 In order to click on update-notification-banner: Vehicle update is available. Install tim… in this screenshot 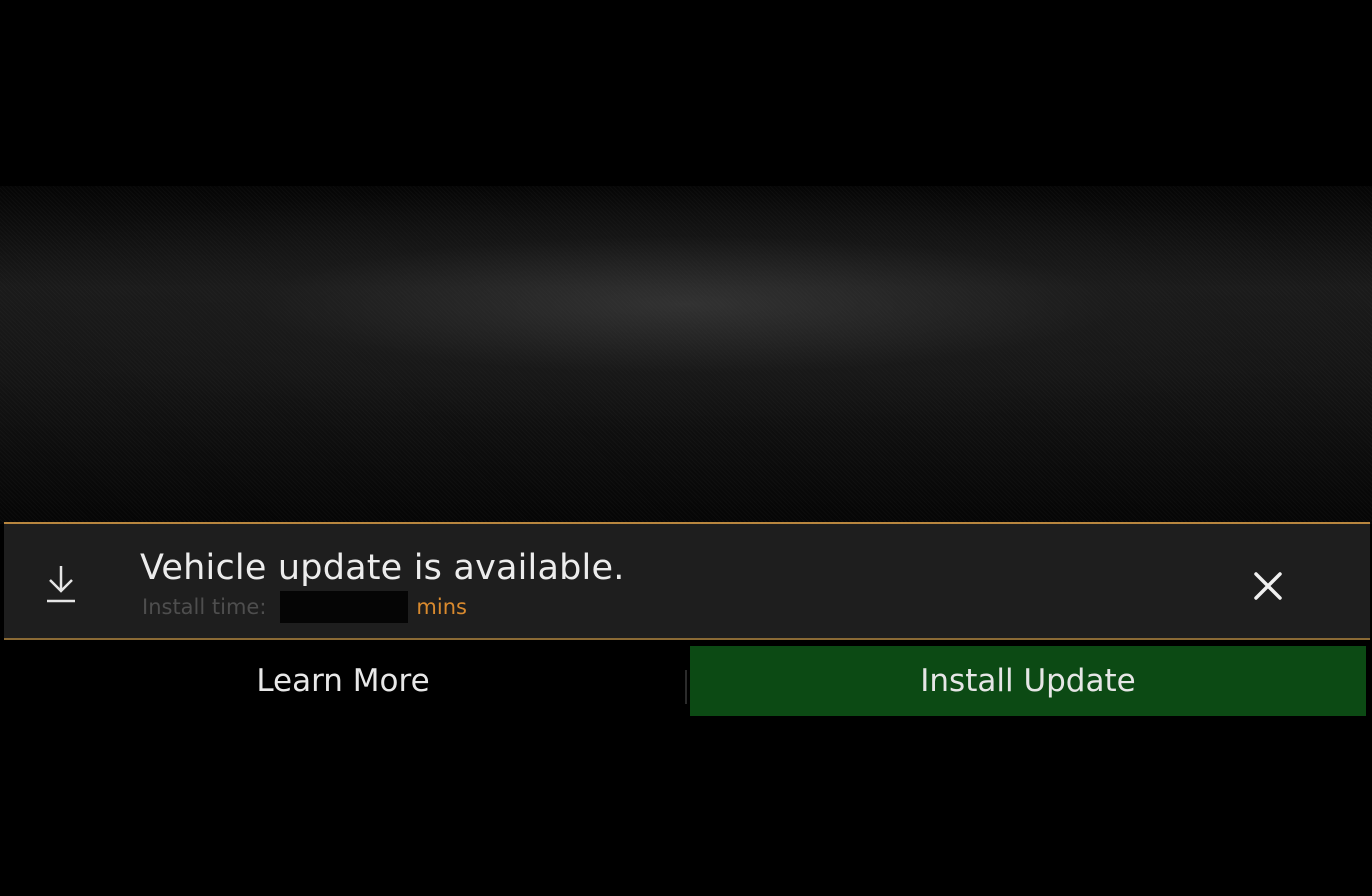, I will do `click(687, 581)`.